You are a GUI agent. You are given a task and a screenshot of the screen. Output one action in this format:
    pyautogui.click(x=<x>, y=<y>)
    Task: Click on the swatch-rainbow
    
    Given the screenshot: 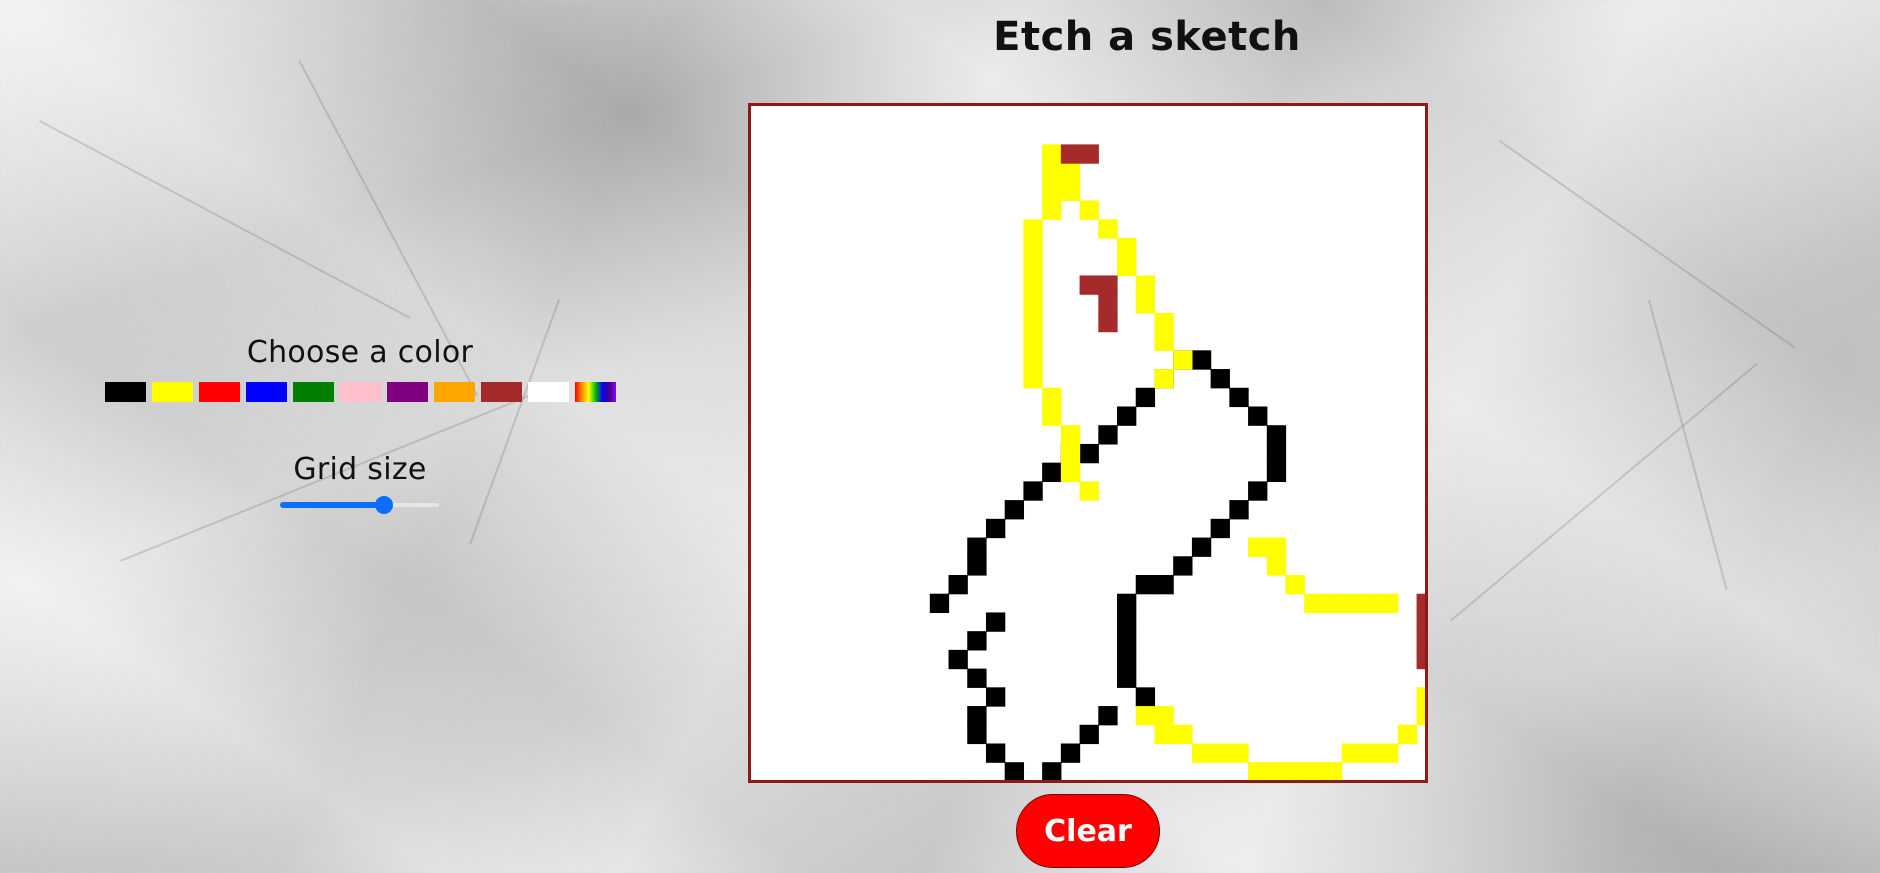 What is the action you would take?
    pyautogui.click(x=595, y=392)
    